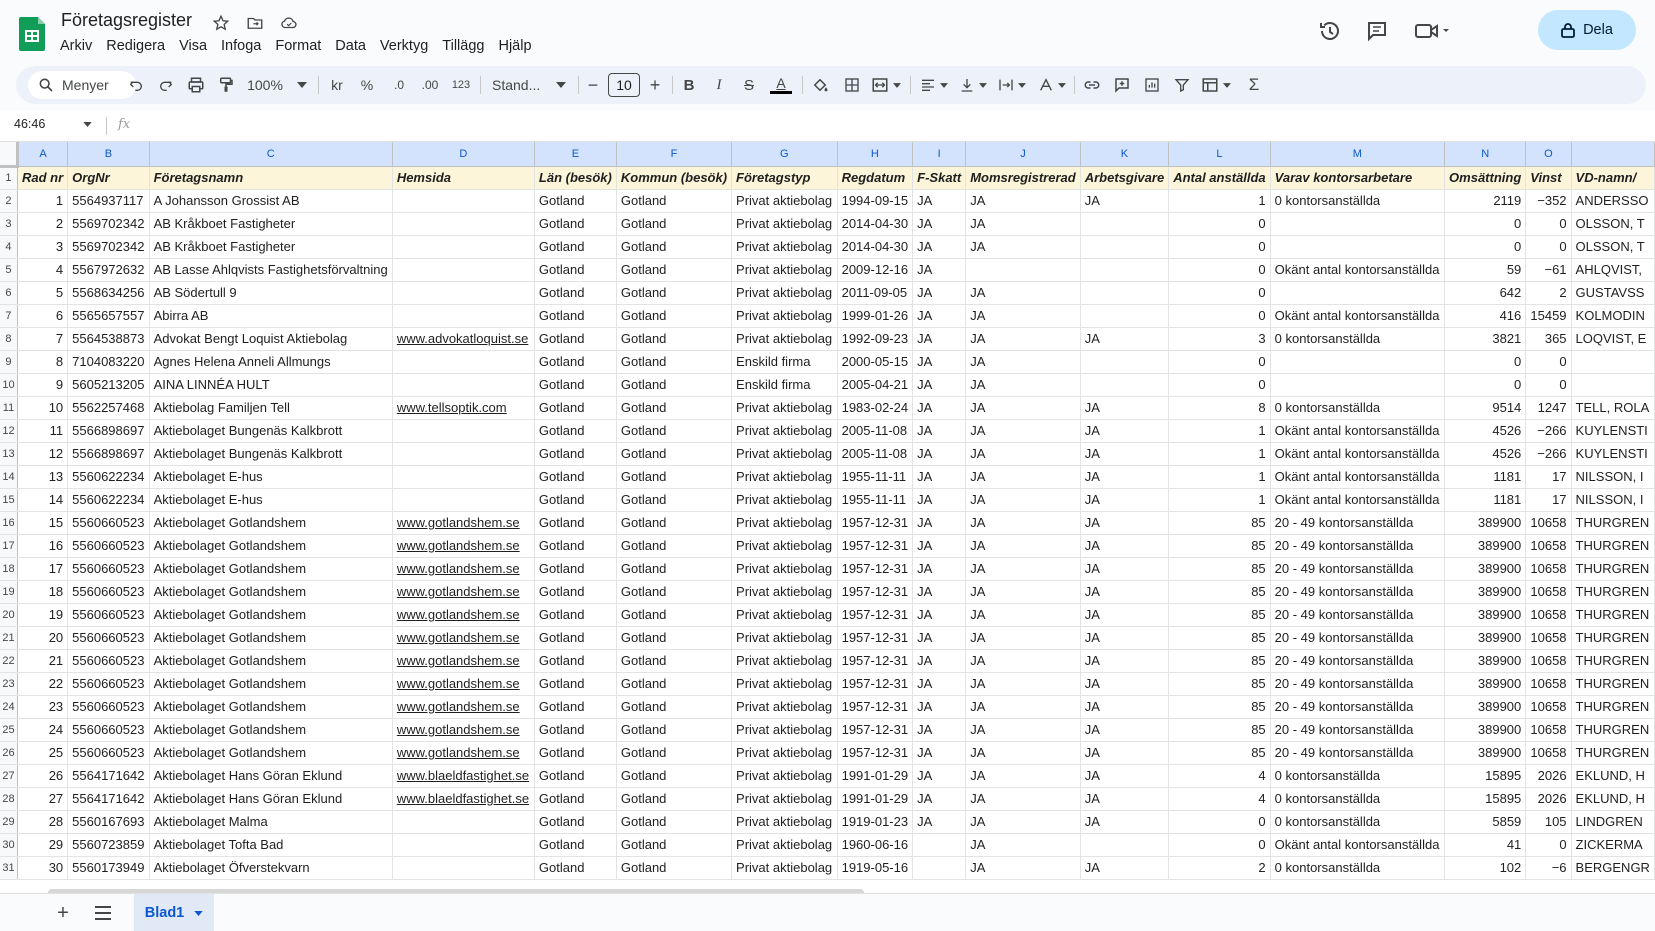  I want to click on column-header-p, so click(1613, 154).